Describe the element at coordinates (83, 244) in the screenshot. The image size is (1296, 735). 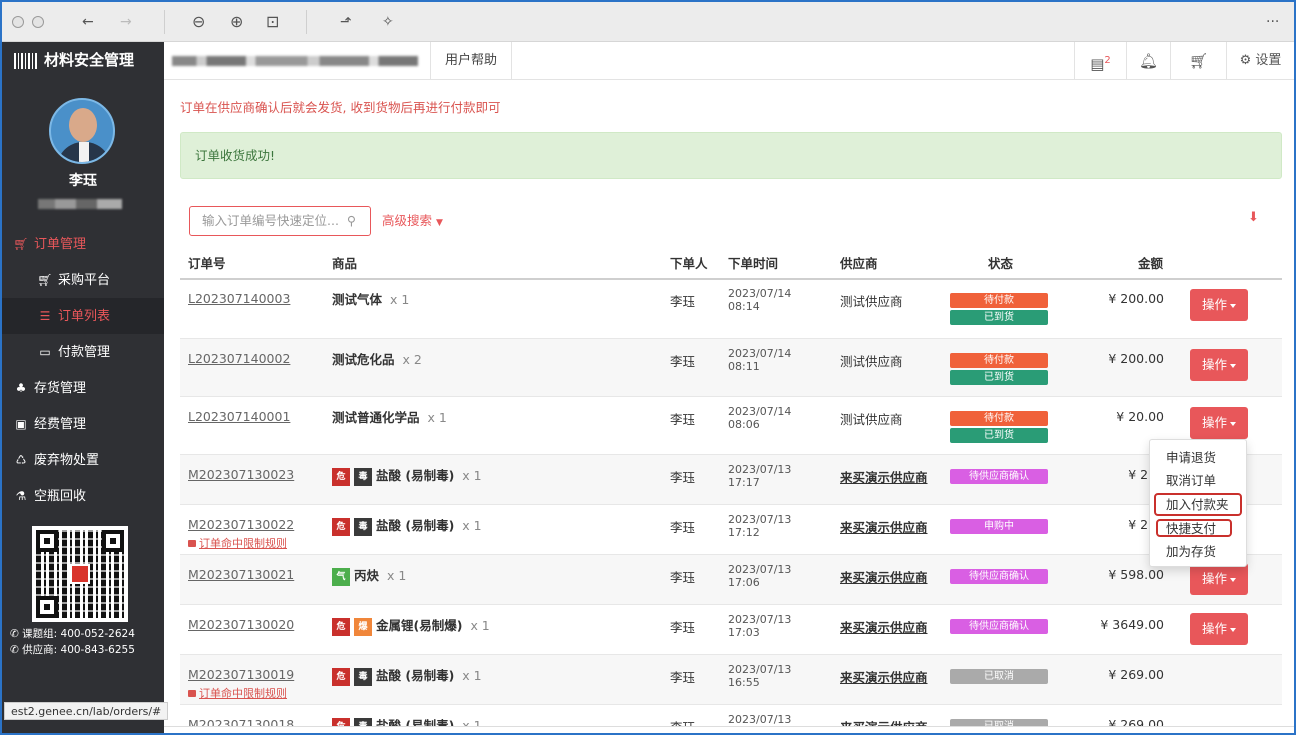
I see `sidebar-item-order-management: 🛒︎ 订单管理` at that location.